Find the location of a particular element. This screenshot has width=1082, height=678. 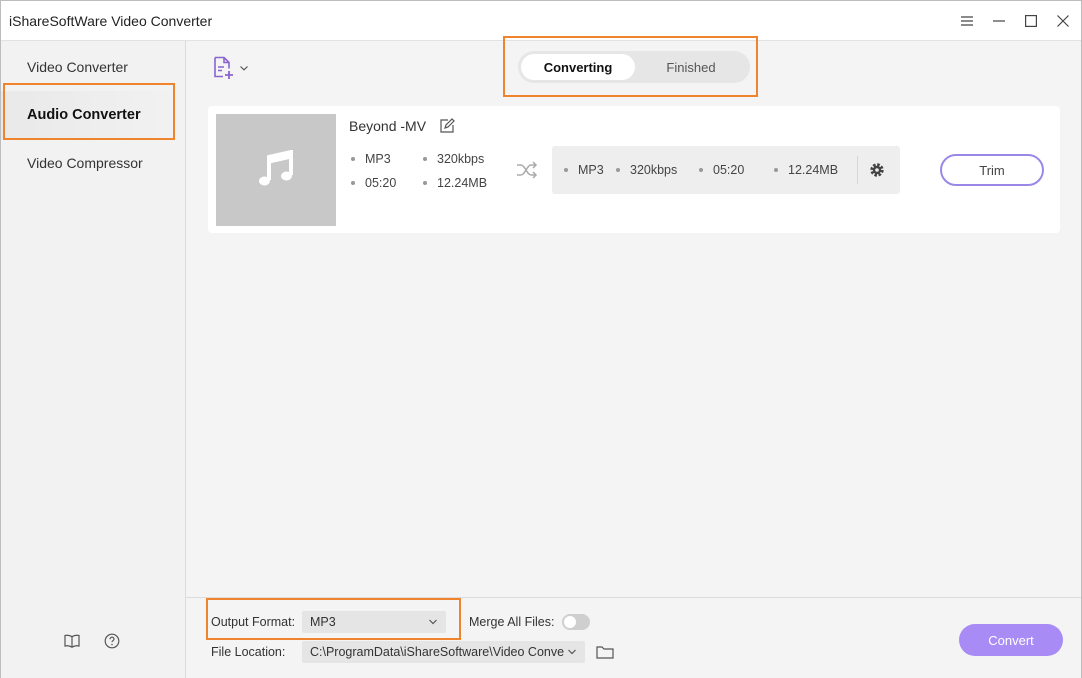

add-file-button is located at coordinates (232, 68).